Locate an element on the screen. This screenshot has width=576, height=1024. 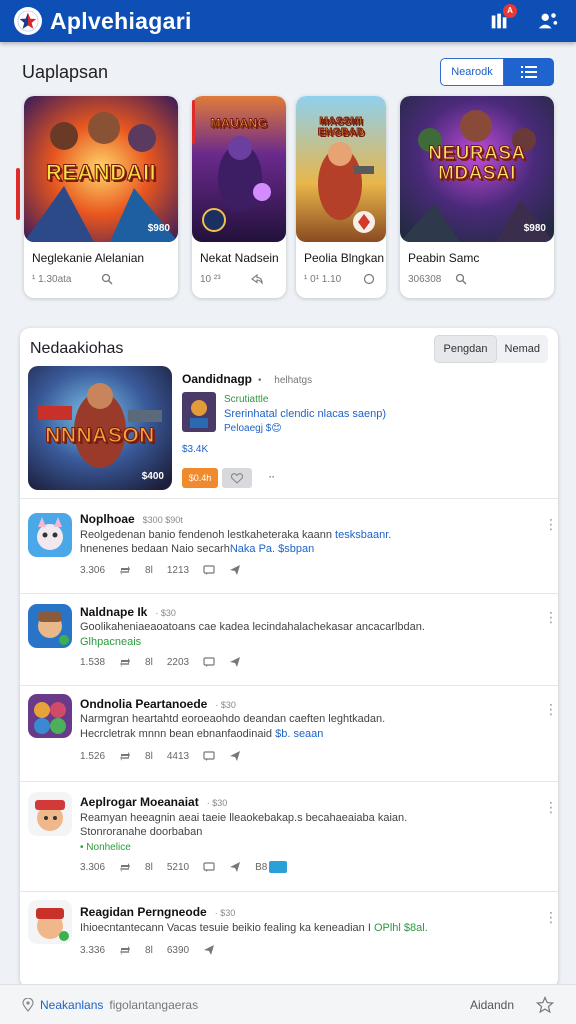
more-options-icon: ⠒ is located at coordinates (271, 478).